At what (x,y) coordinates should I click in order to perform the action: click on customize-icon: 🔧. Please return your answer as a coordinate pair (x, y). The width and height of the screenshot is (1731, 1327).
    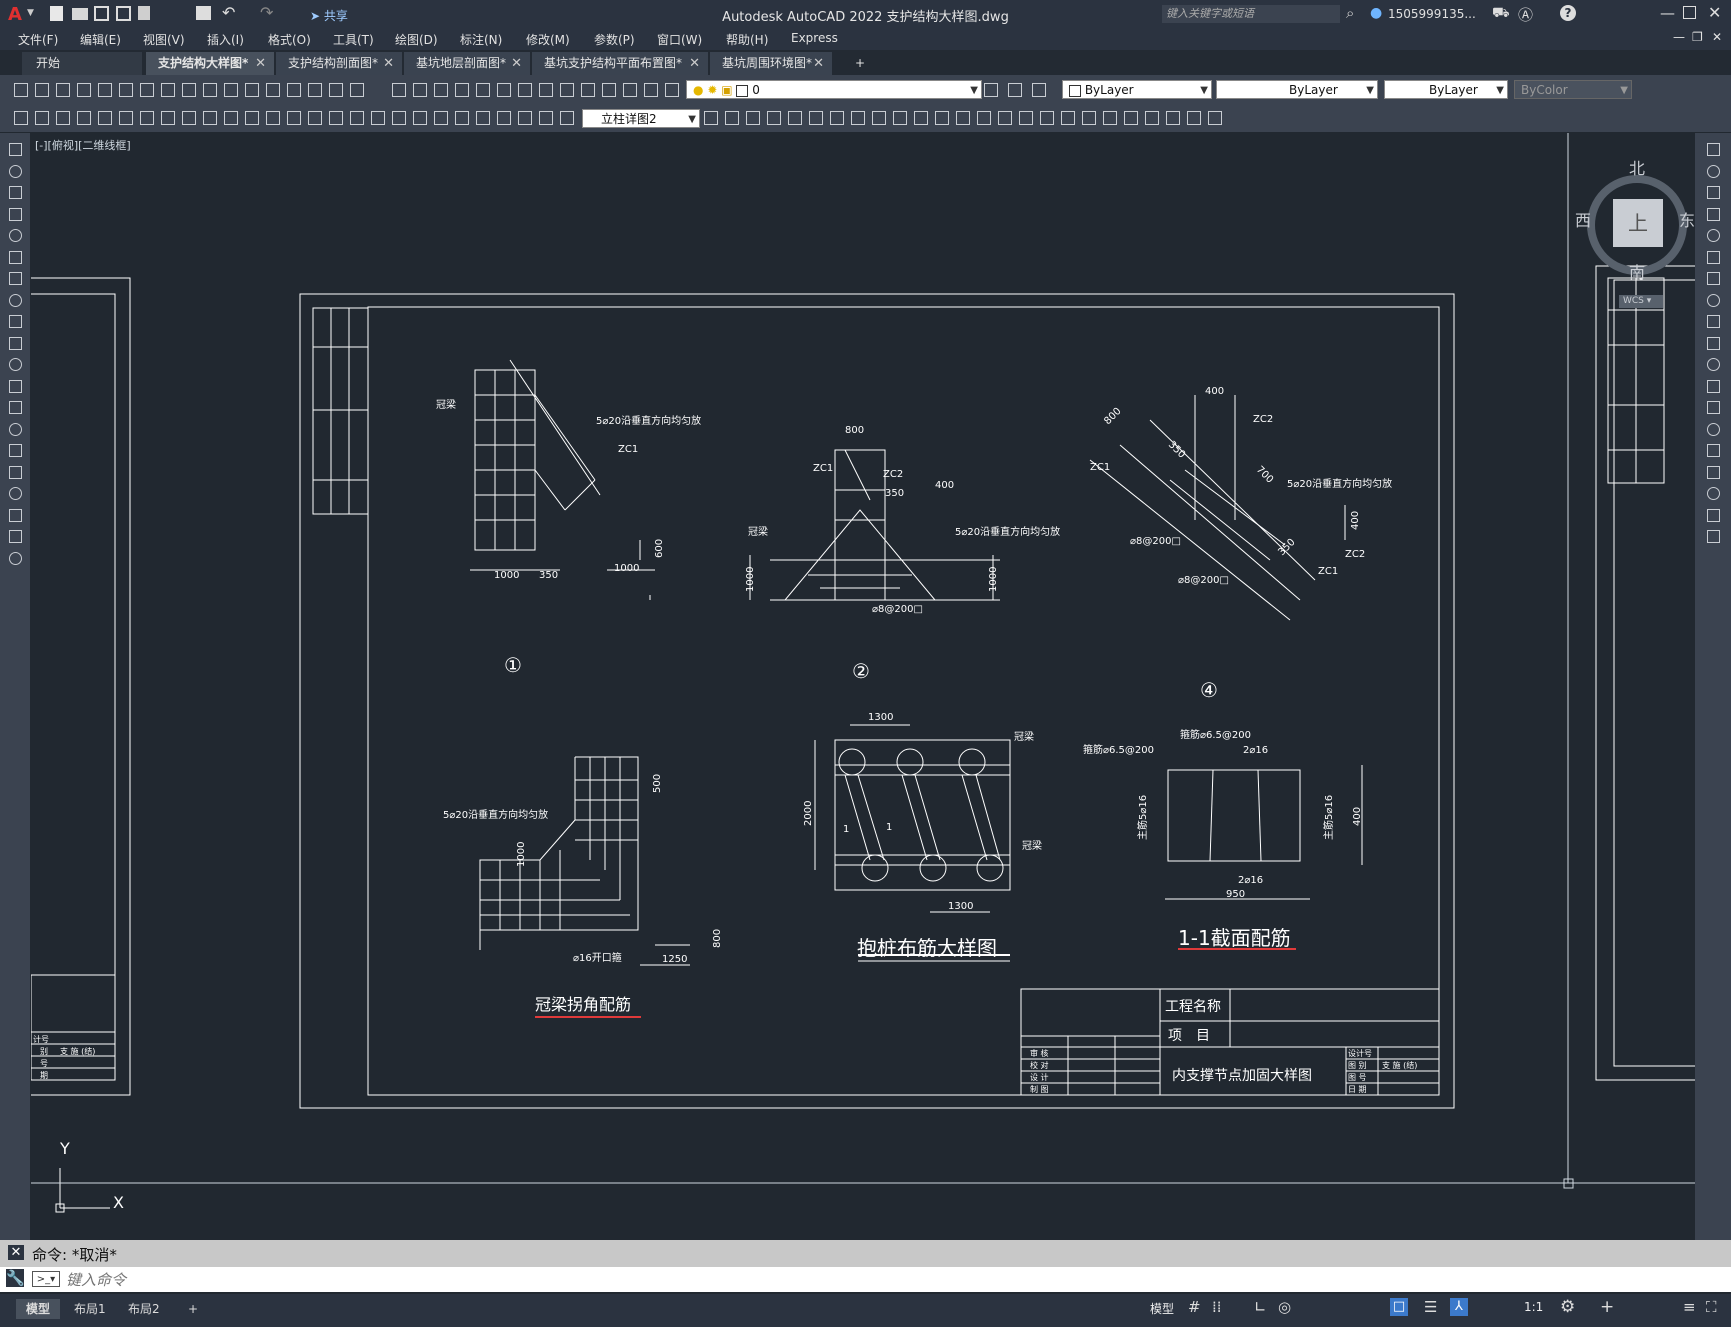
    Looking at the image, I should click on (15, 1278).